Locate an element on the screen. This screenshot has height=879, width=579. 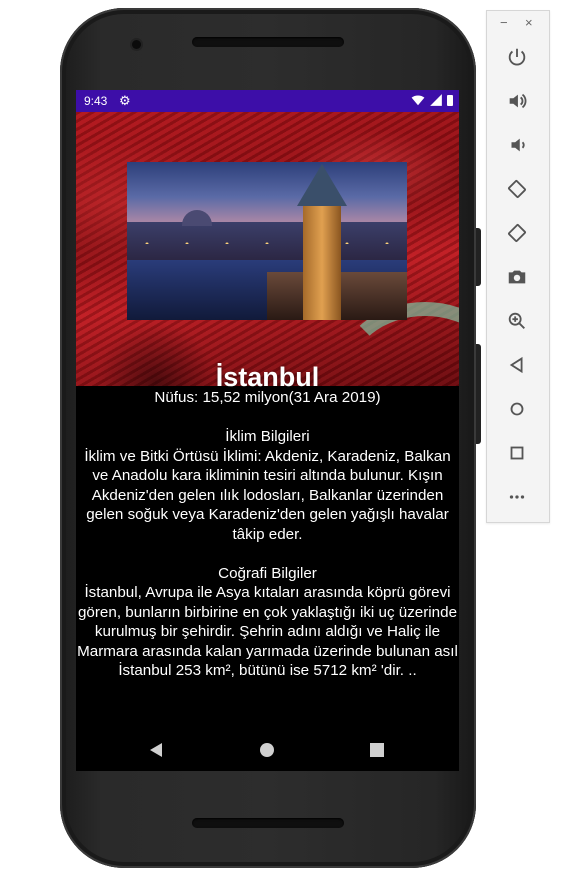
home-nav-icon is located at coordinates (517, 409).